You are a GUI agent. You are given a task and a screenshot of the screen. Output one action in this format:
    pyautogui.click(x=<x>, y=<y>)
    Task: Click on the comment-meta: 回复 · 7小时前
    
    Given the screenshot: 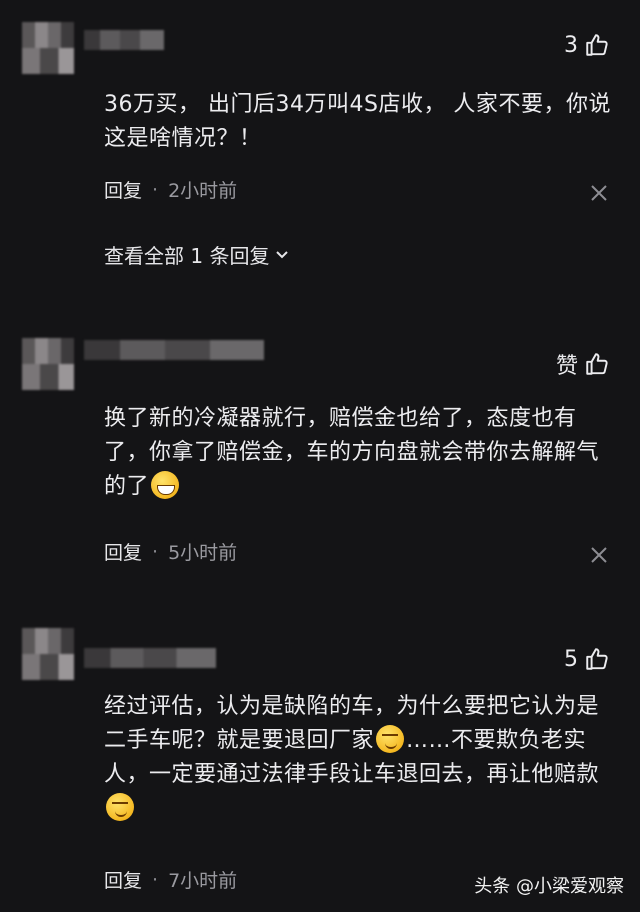 What is the action you would take?
    pyautogui.click(x=170, y=879)
    